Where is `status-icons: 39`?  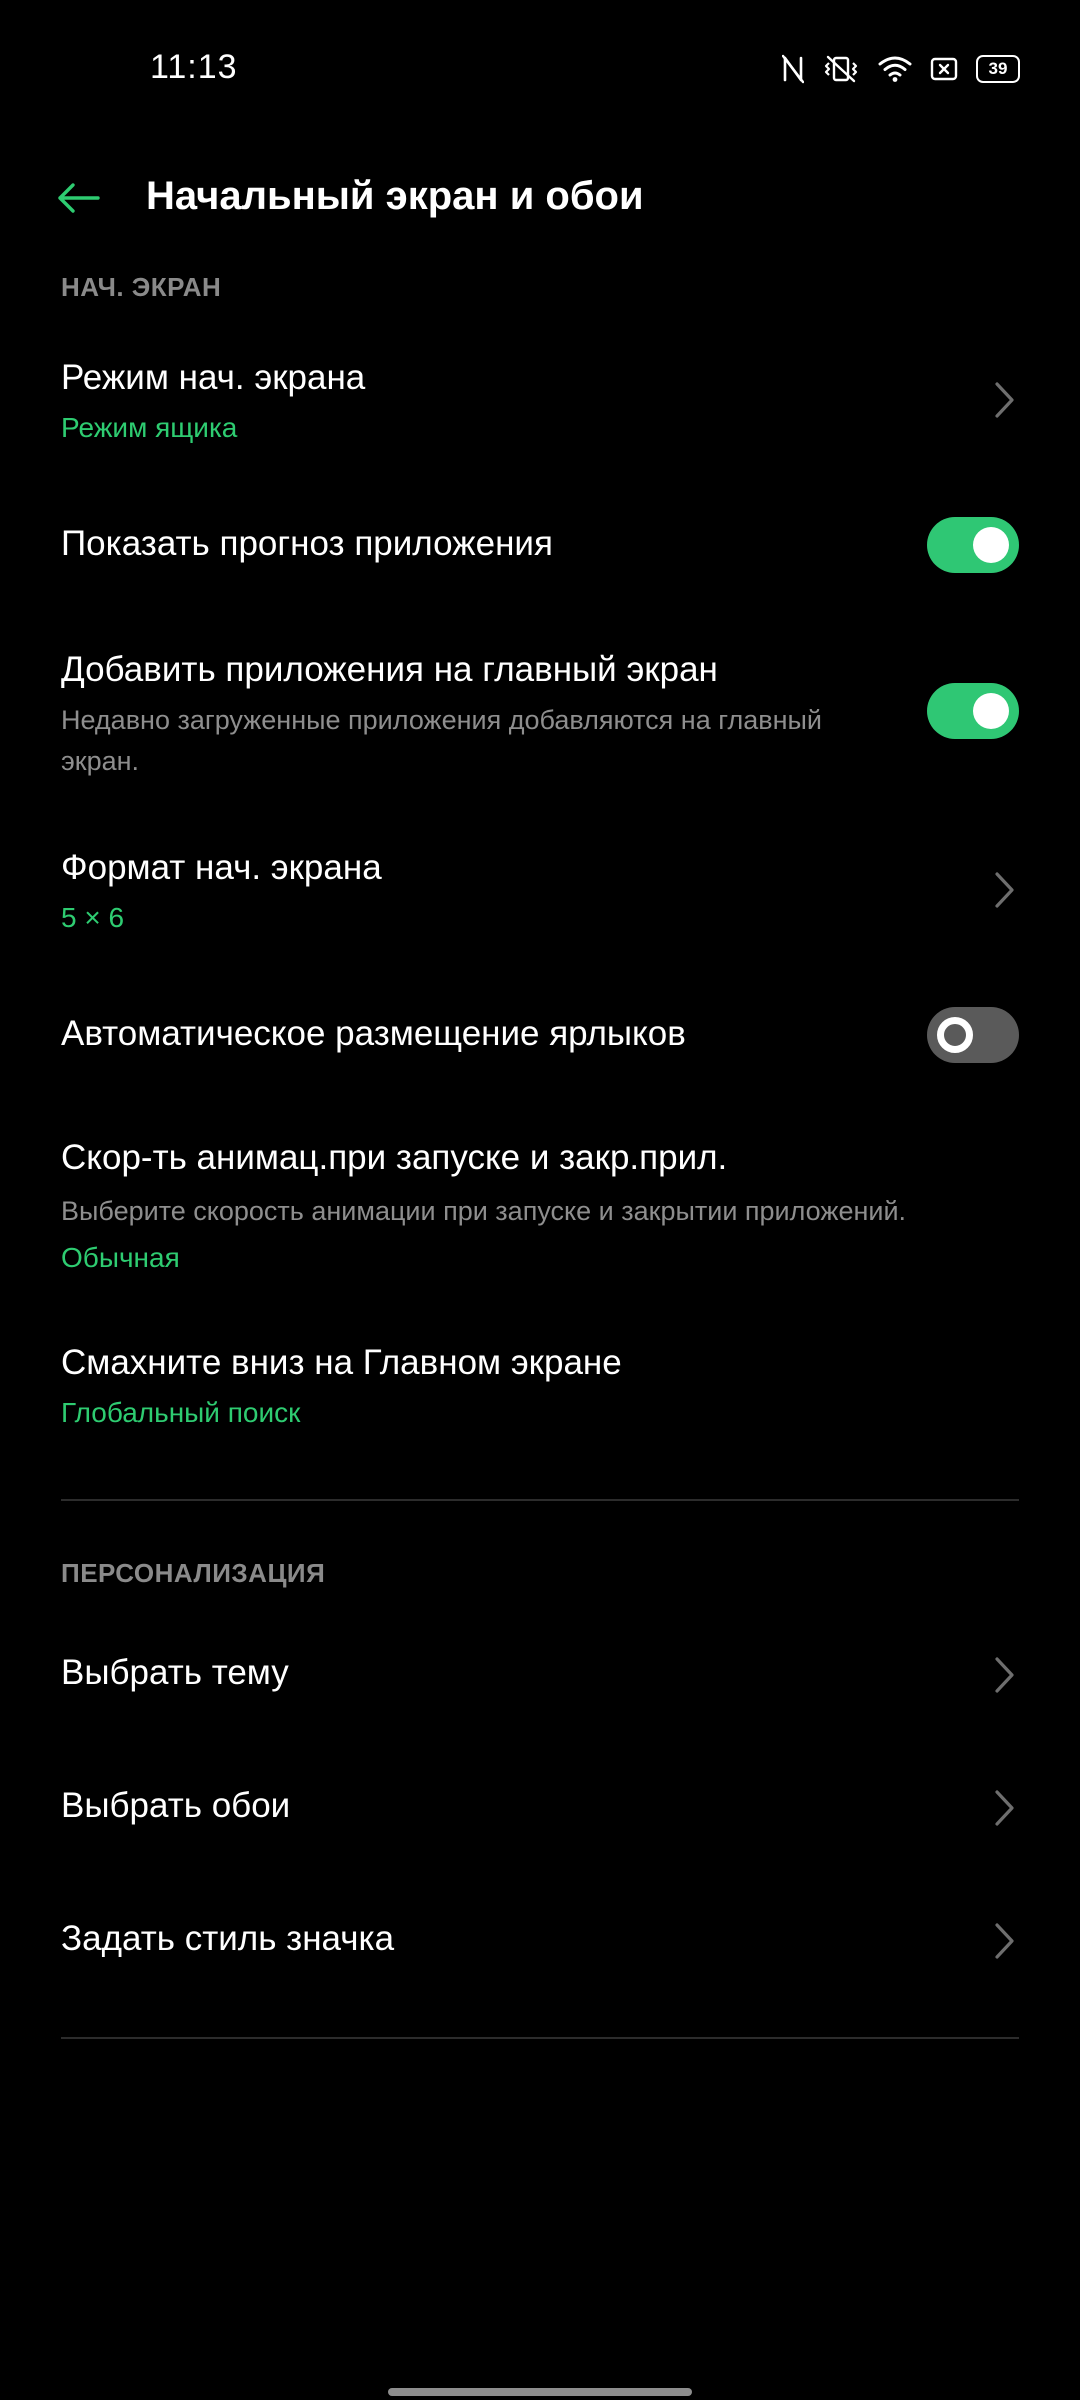 status-icons: 39 is located at coordinates (901, 69).